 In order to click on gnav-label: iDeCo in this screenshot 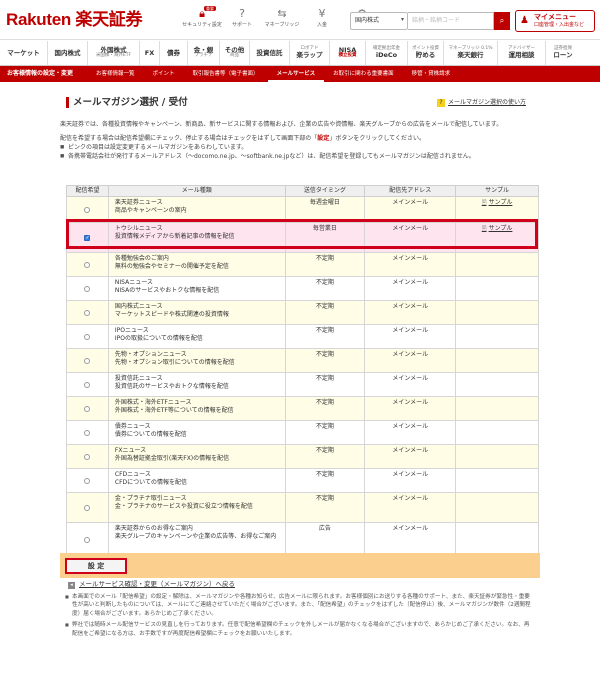, I will do `click(386, 54)`.